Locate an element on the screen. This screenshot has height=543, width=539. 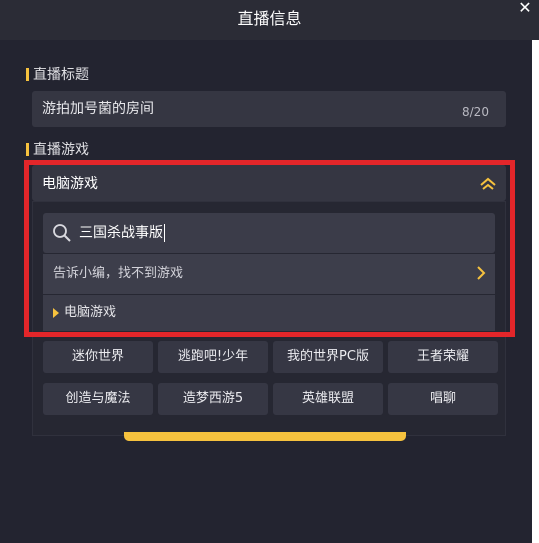
confirm-button-edge is located at coordinates (265, 436).